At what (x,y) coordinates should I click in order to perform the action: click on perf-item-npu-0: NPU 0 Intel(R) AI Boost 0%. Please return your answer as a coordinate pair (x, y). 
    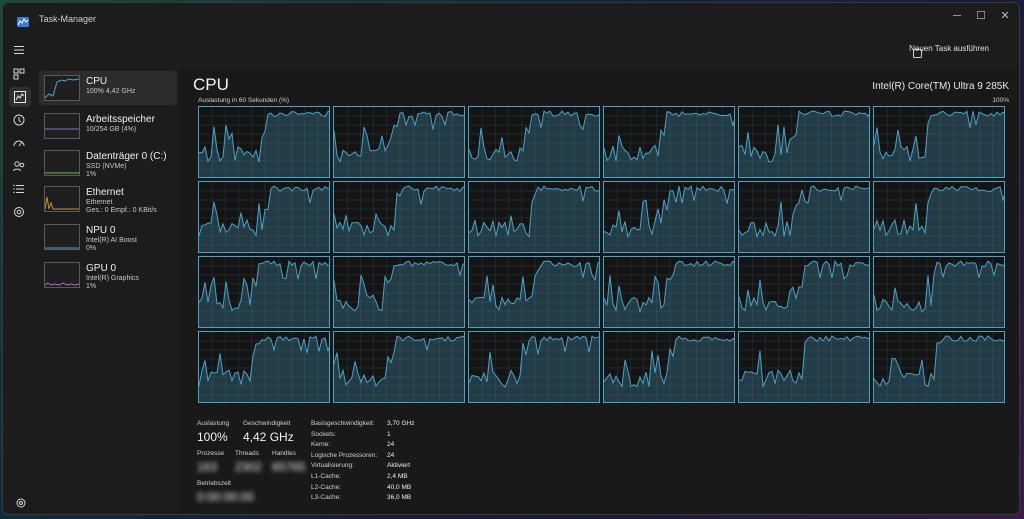
    Looking at the image, I should click on (108, 237).